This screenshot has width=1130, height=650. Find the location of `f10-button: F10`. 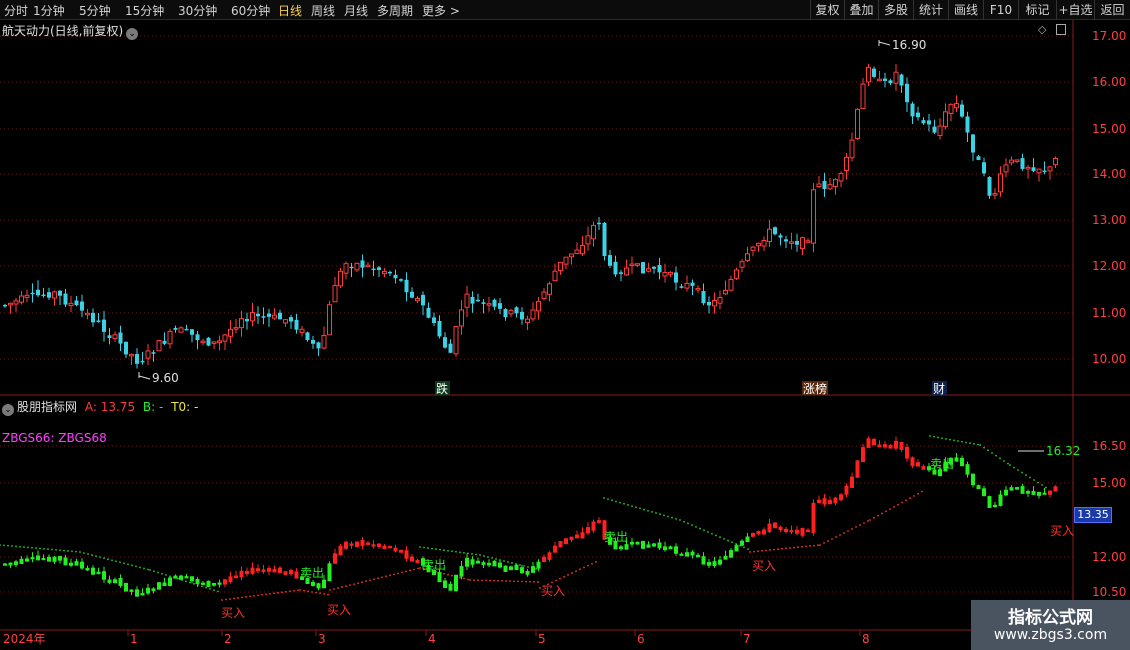

f10-button: F10 is located at coordinates (1000, 10).